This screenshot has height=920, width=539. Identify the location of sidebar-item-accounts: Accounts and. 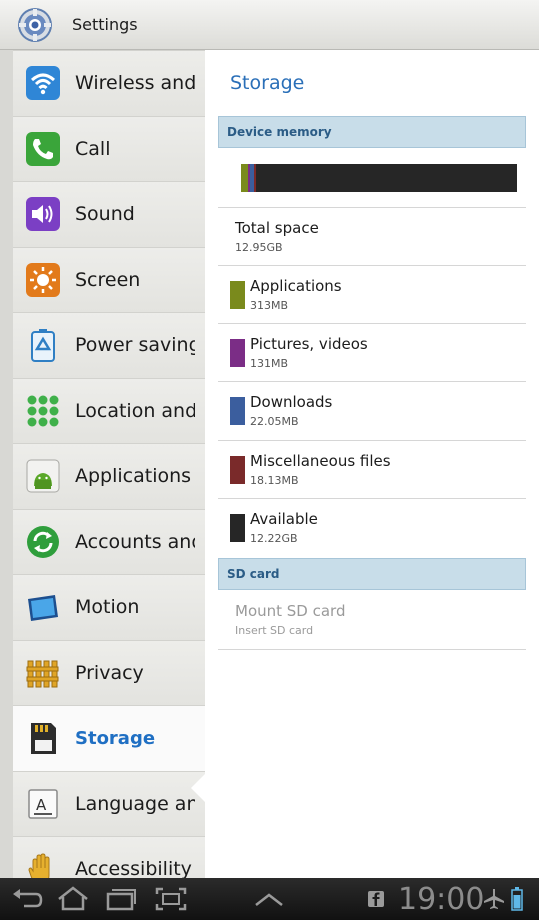
(109, 541).